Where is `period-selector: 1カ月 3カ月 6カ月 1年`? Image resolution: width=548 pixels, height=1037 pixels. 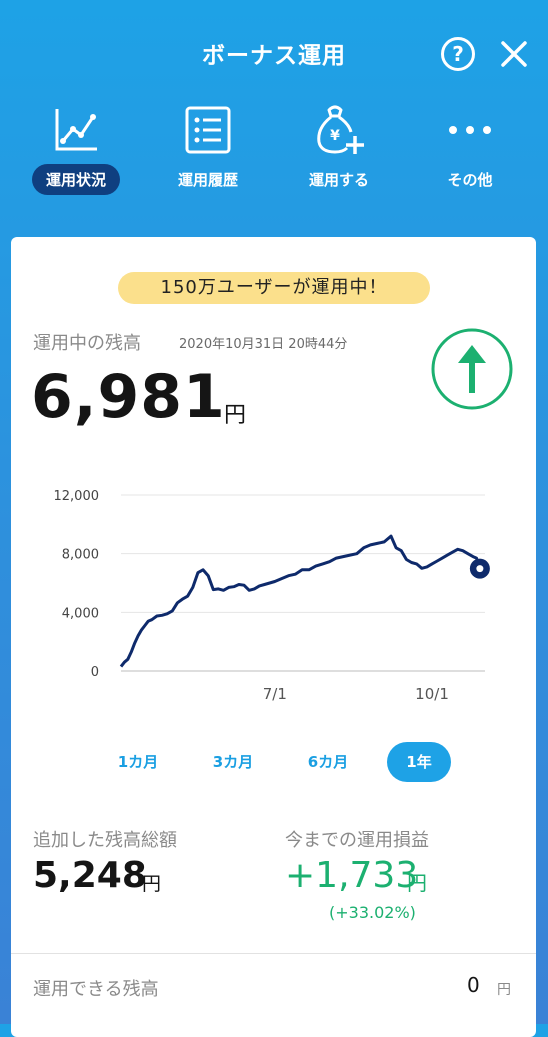
period-selector: 1カ月 3カ月 6カ月 1年 is located at coordinates (286, 762).